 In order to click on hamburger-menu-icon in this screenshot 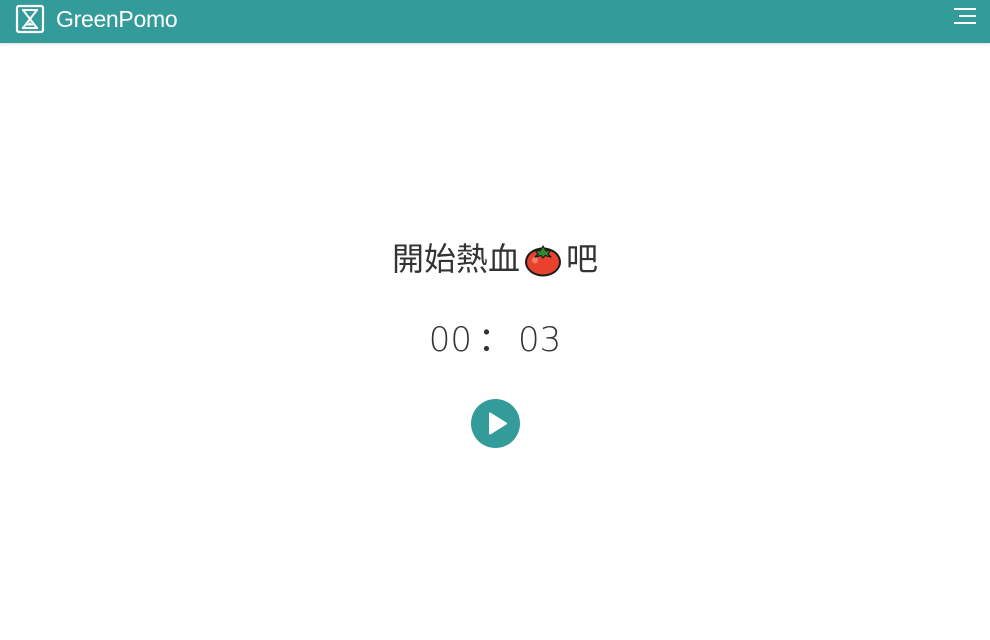, I will do `click(965, 16)`.